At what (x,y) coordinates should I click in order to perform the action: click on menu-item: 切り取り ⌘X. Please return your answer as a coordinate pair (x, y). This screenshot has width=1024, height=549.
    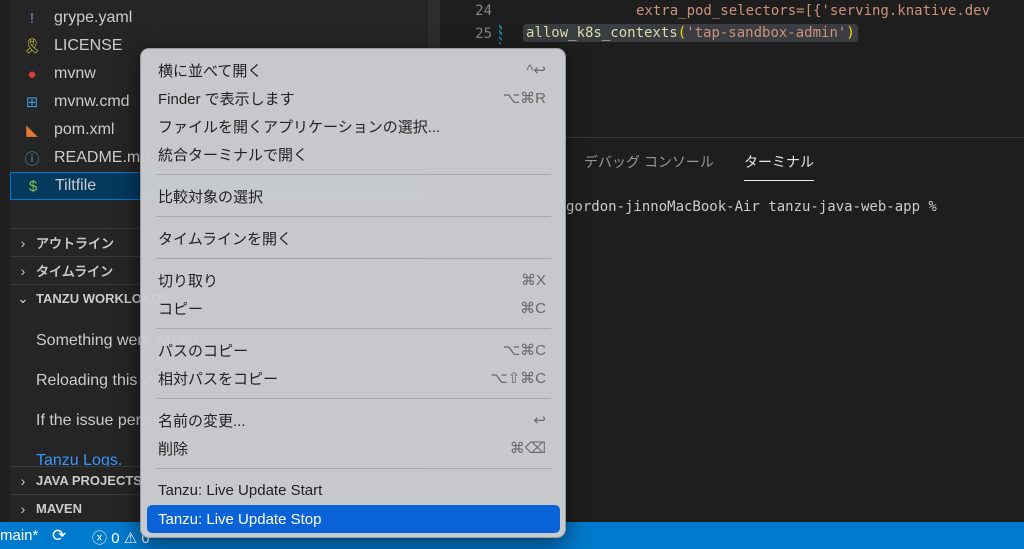
    Looking at the image, I should click on (353, 280).